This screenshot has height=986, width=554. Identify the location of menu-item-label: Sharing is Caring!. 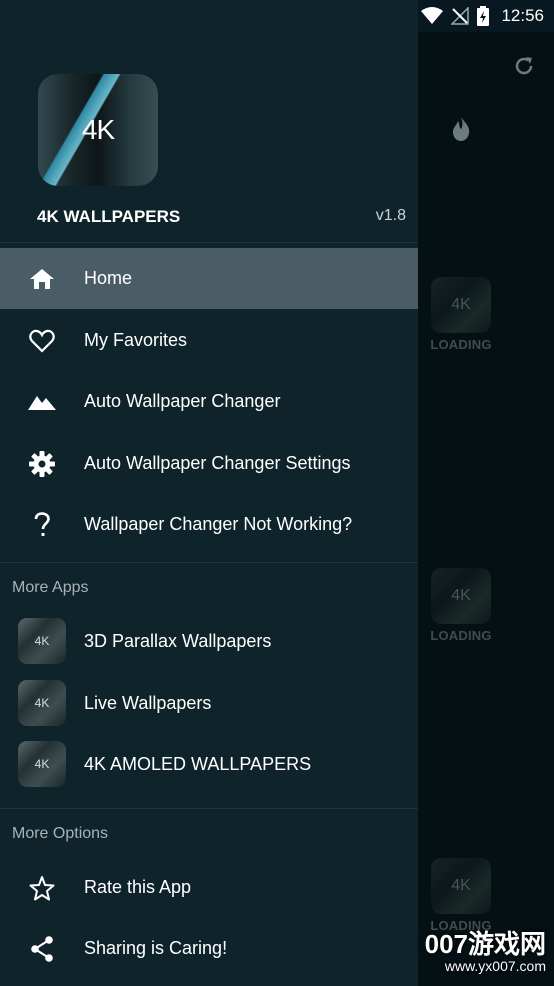
(156, 948).